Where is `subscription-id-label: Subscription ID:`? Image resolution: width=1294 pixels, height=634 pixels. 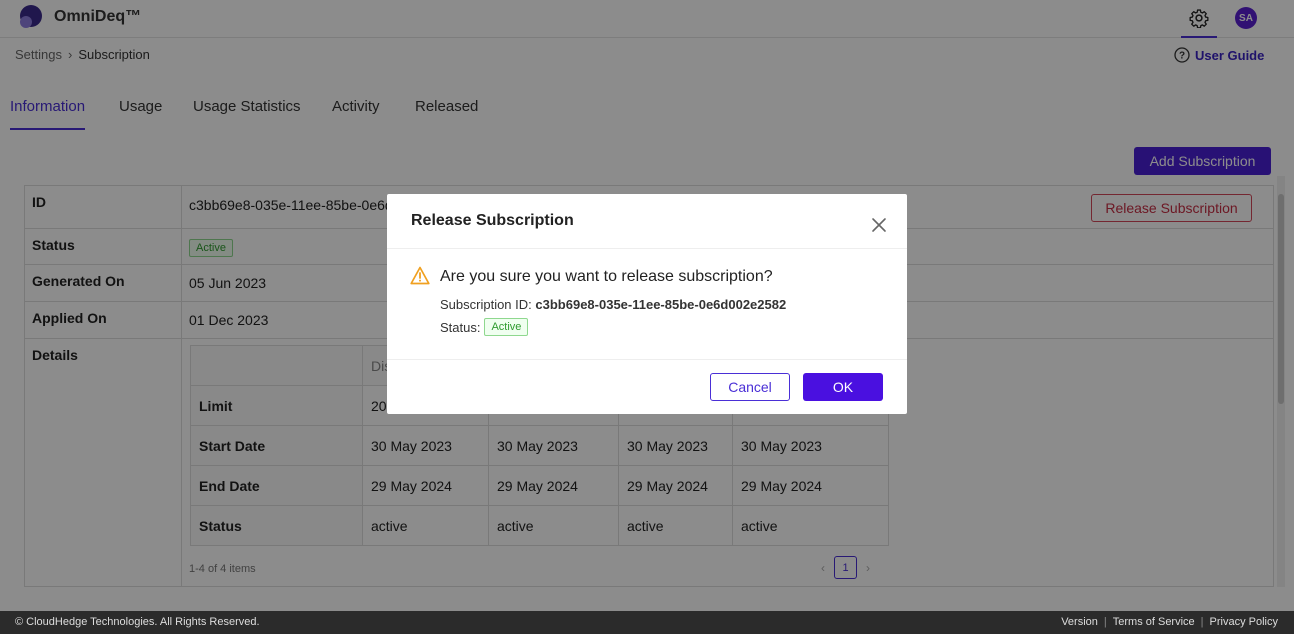 subscription-id-label: Subscription ID: is located at coordinates (486, 304).